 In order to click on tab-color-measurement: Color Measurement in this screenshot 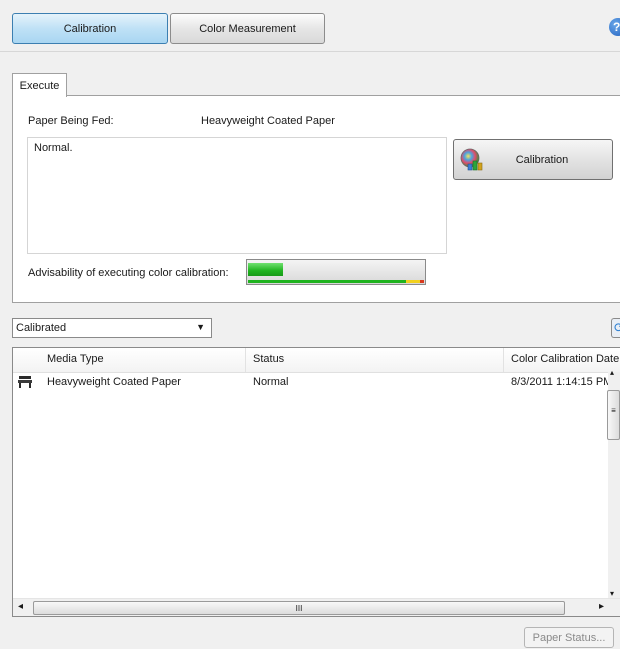, I will do `click(247, 28)`.